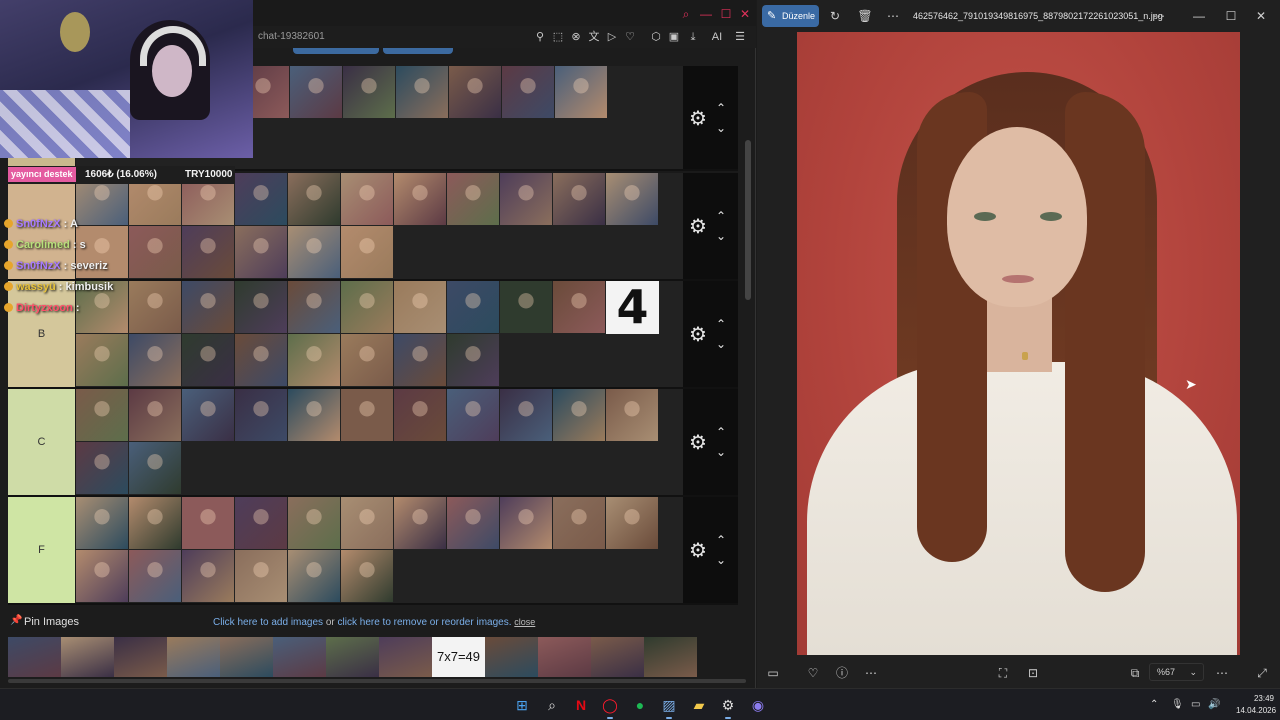 Image resolution: width=1280 pixels, height=720 pixels. What do you see at coordinates (669, 707) in the screenshot?
I see `photos-icon: ▨` at bounding box center [669, 707].